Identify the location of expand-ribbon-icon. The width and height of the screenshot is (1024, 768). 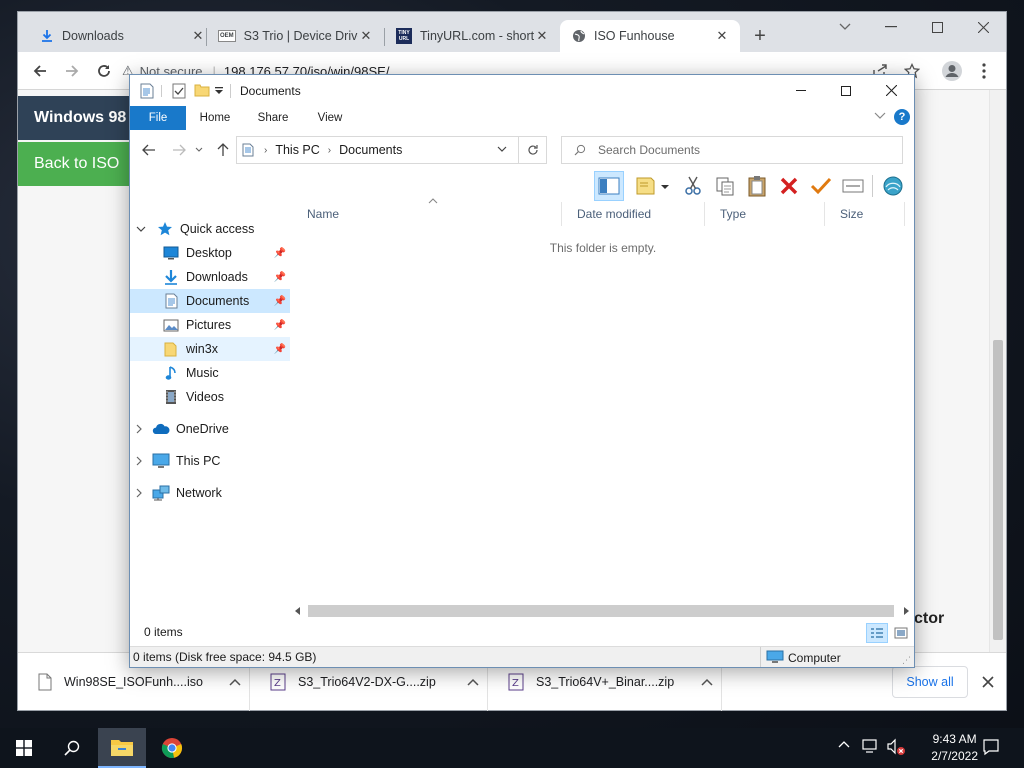
(880, 116).